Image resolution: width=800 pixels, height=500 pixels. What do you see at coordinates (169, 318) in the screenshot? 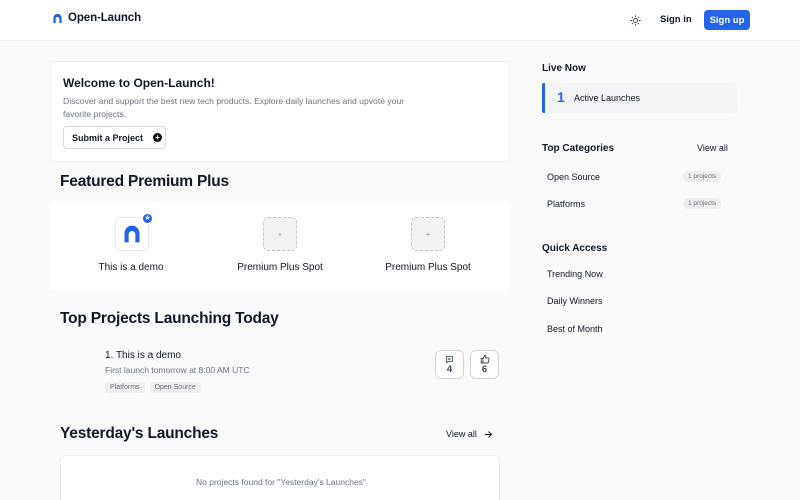
I see `today-section-title: Top Projects Launching Today` at bounding box center [169, 318].